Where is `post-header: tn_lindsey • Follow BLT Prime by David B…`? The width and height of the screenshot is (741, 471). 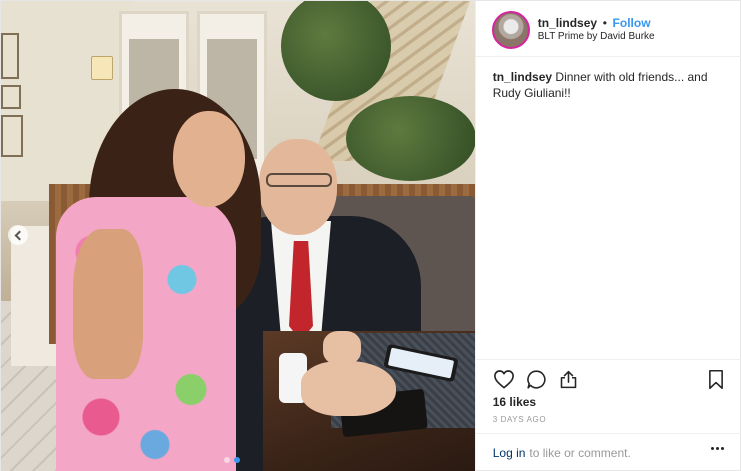
post-header: tn_lindsey • Follow BLT Prime by David B… is located at coordinates (608, 29).